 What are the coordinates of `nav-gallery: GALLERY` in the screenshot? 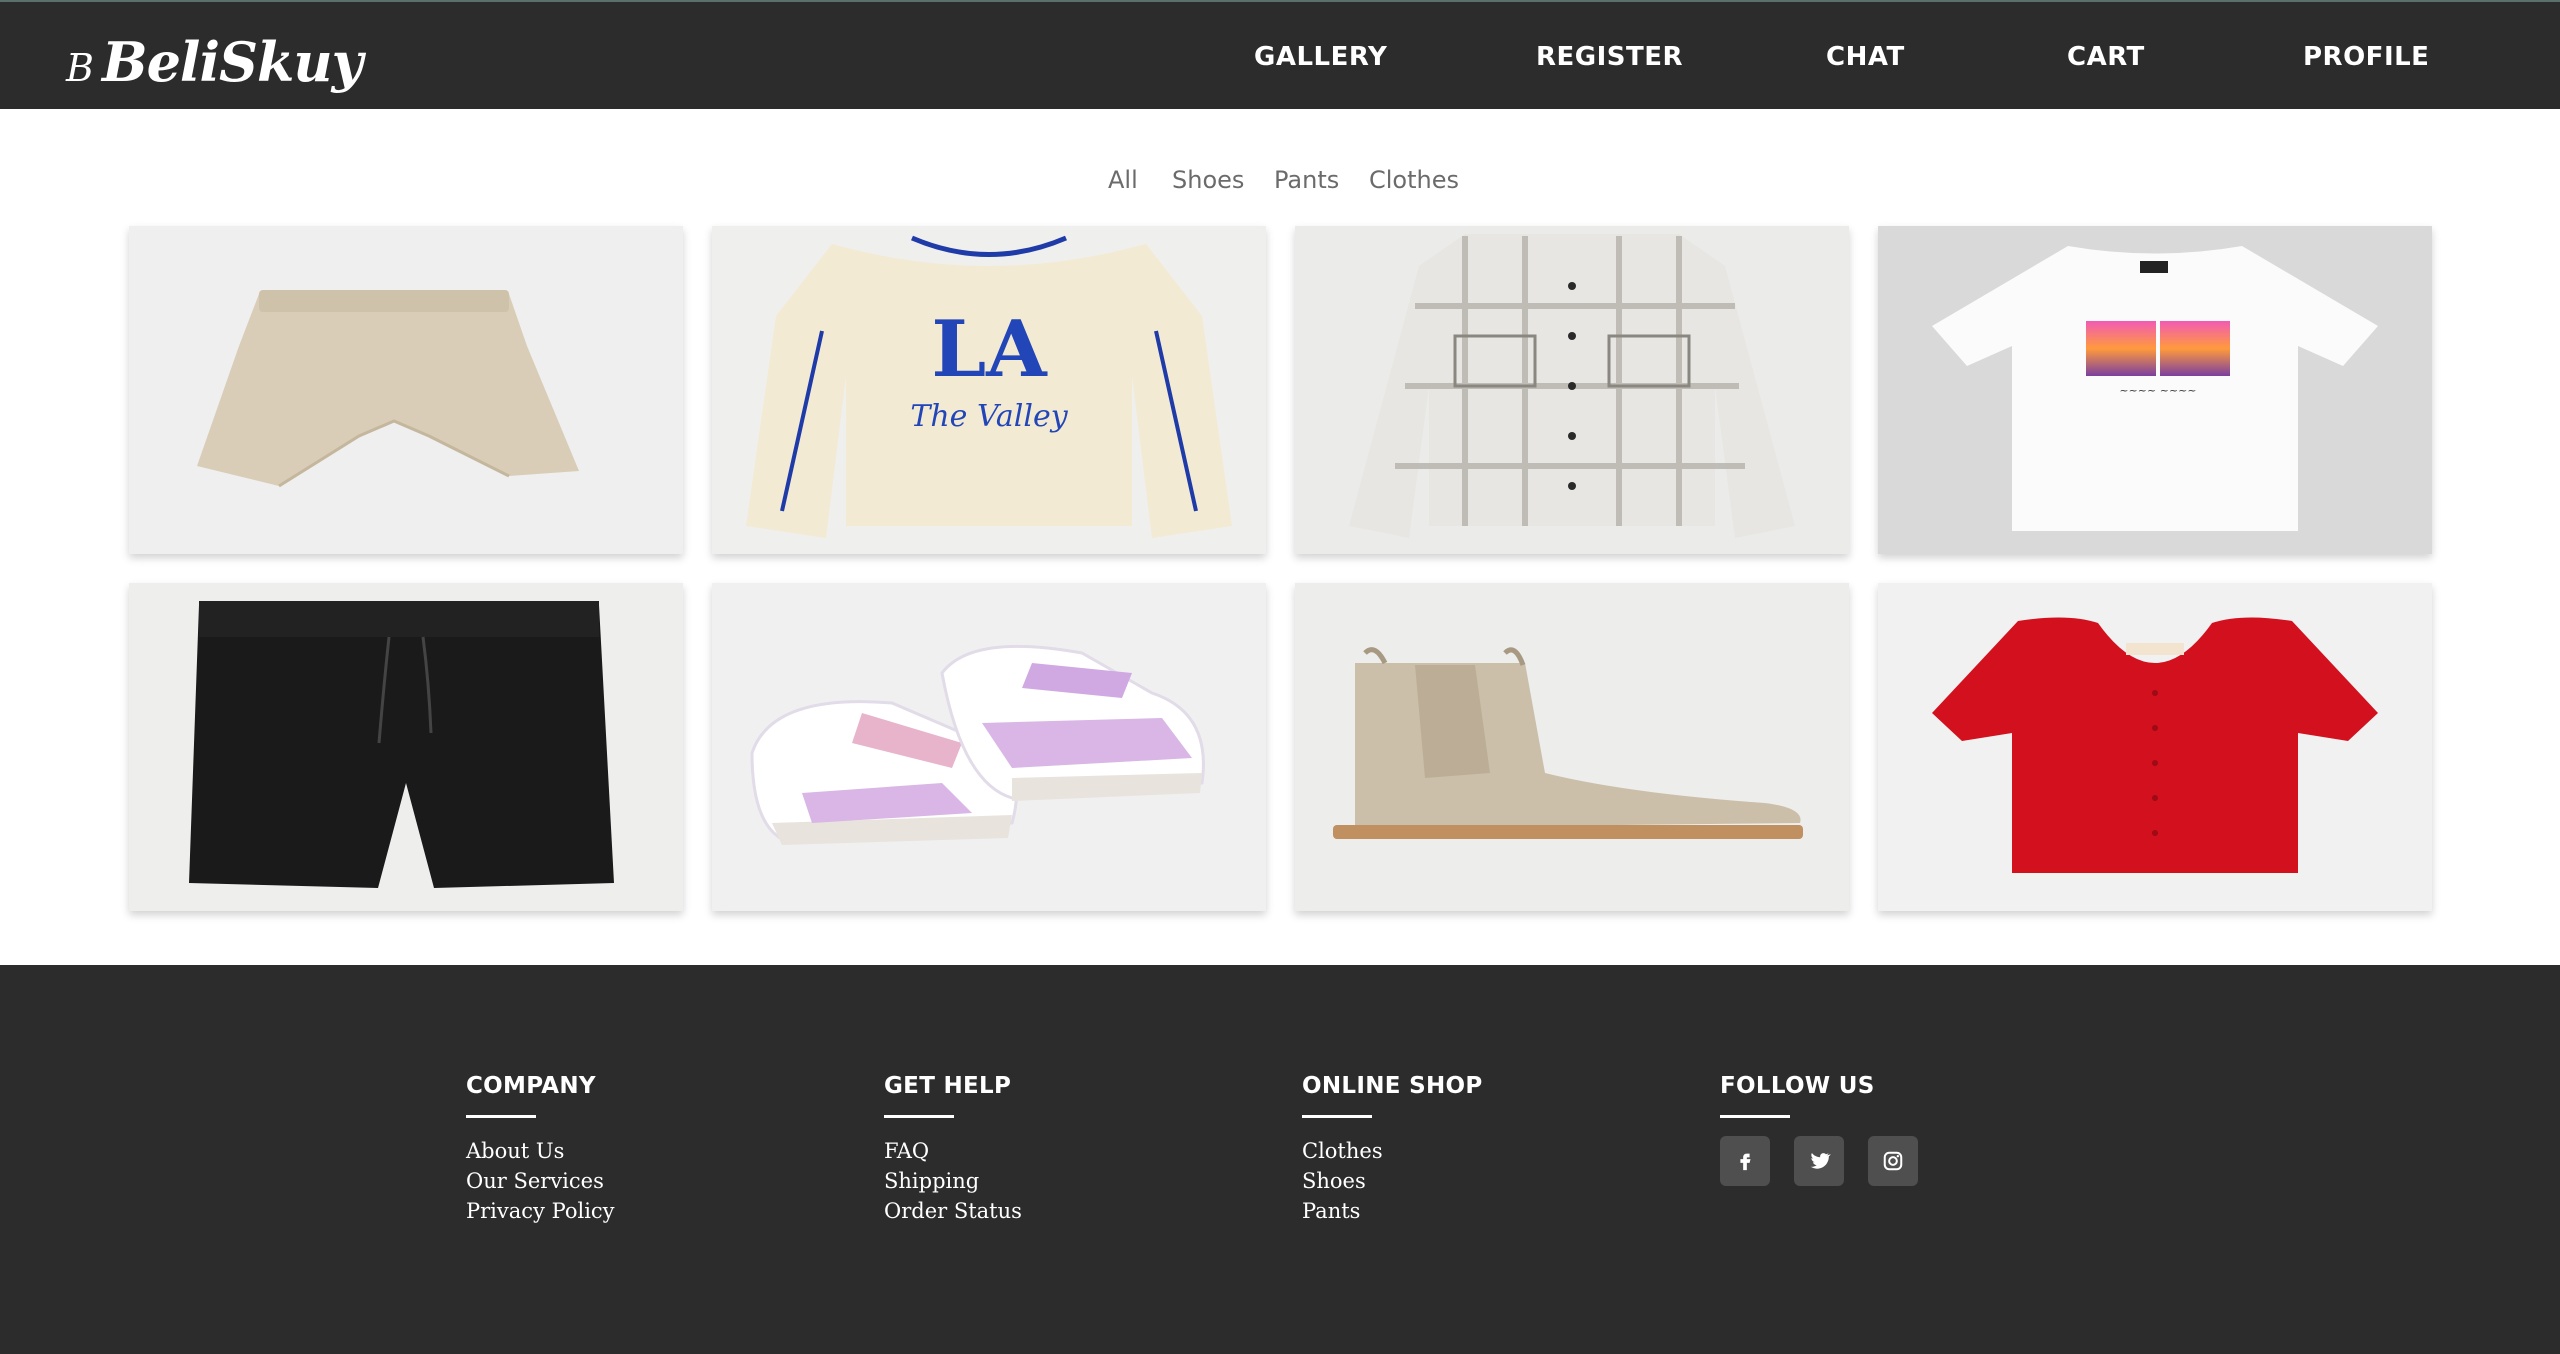 It's located at (1320, 57).